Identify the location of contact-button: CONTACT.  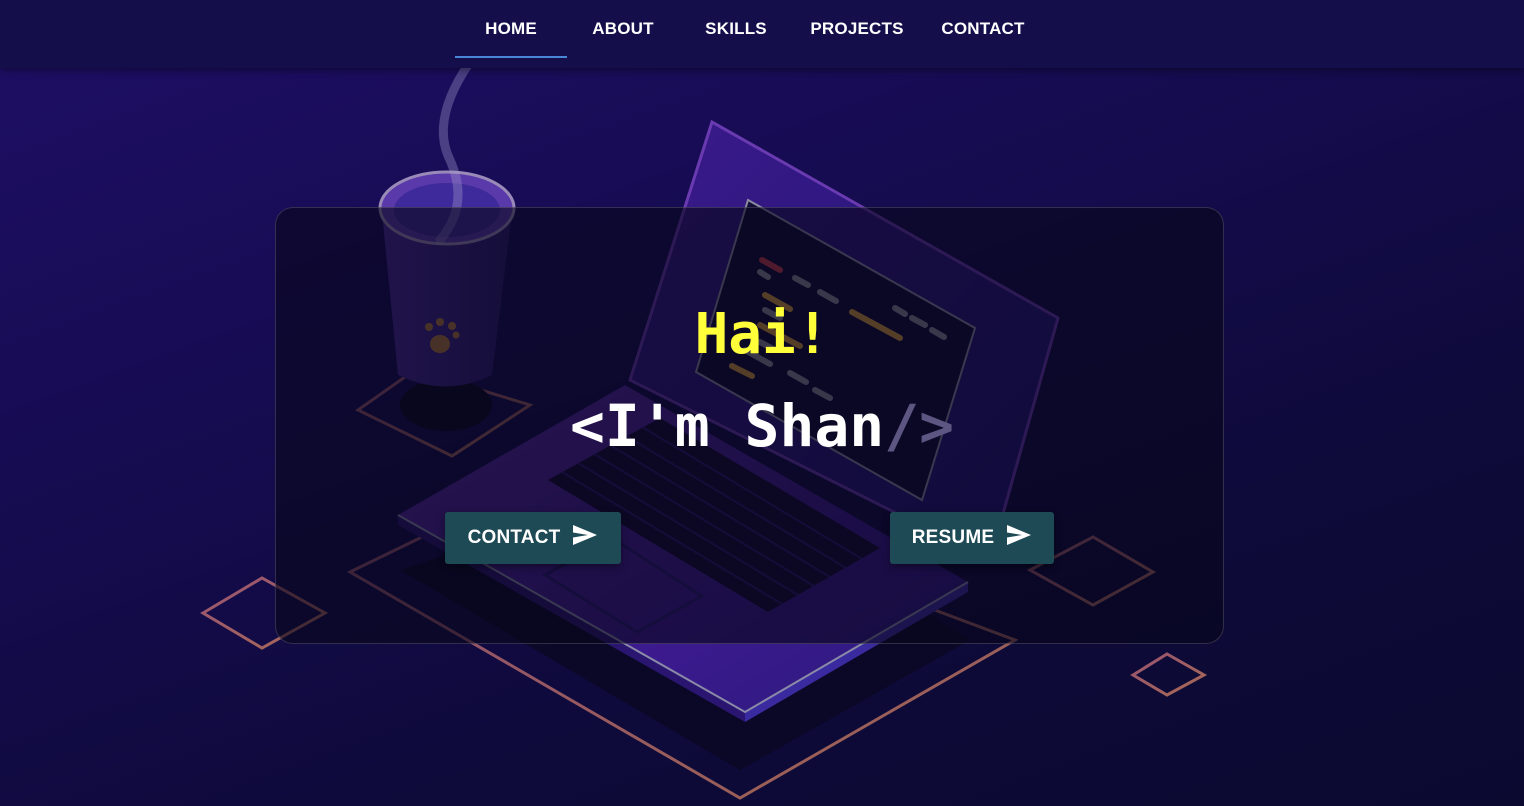
(533, 538).